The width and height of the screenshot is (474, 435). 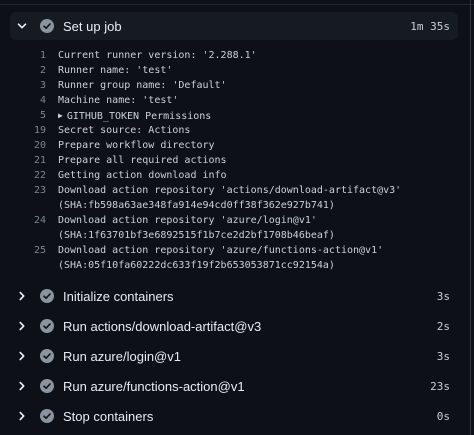 I want to click on step-label: Initialize containers, so click(x=118, y=296).